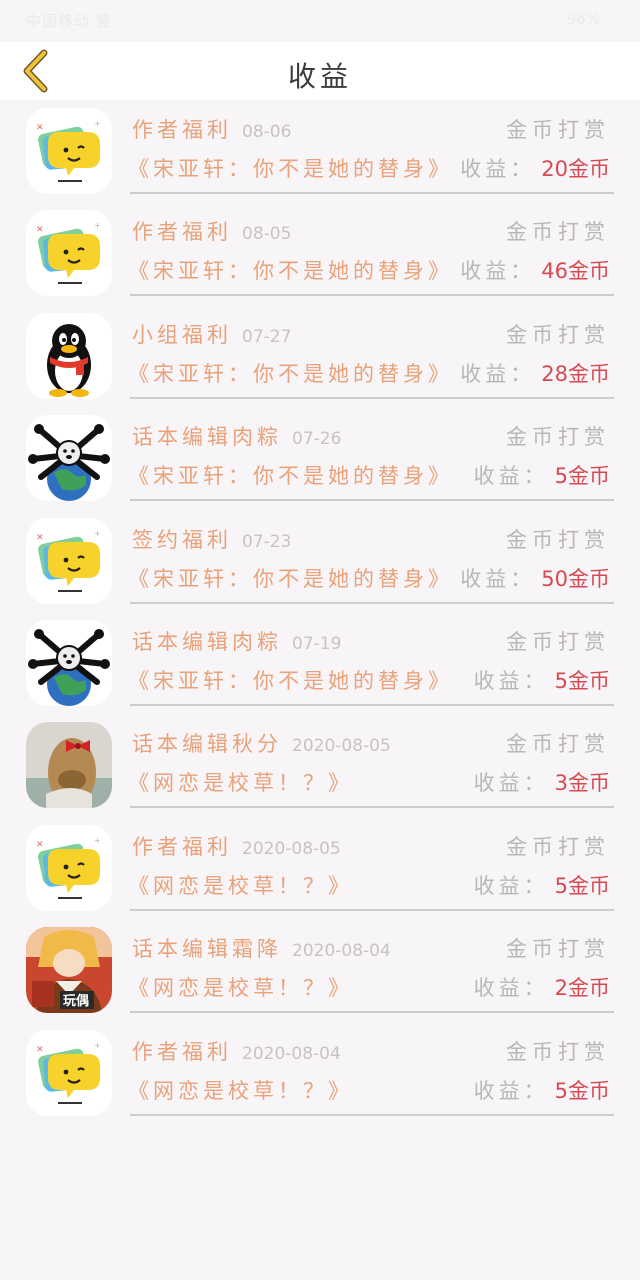 This screenshot has height=1280, width=640. Describe the element at coordinates (182, 334) in the screenshot. I see `sender-name: 小组福利` at that location.